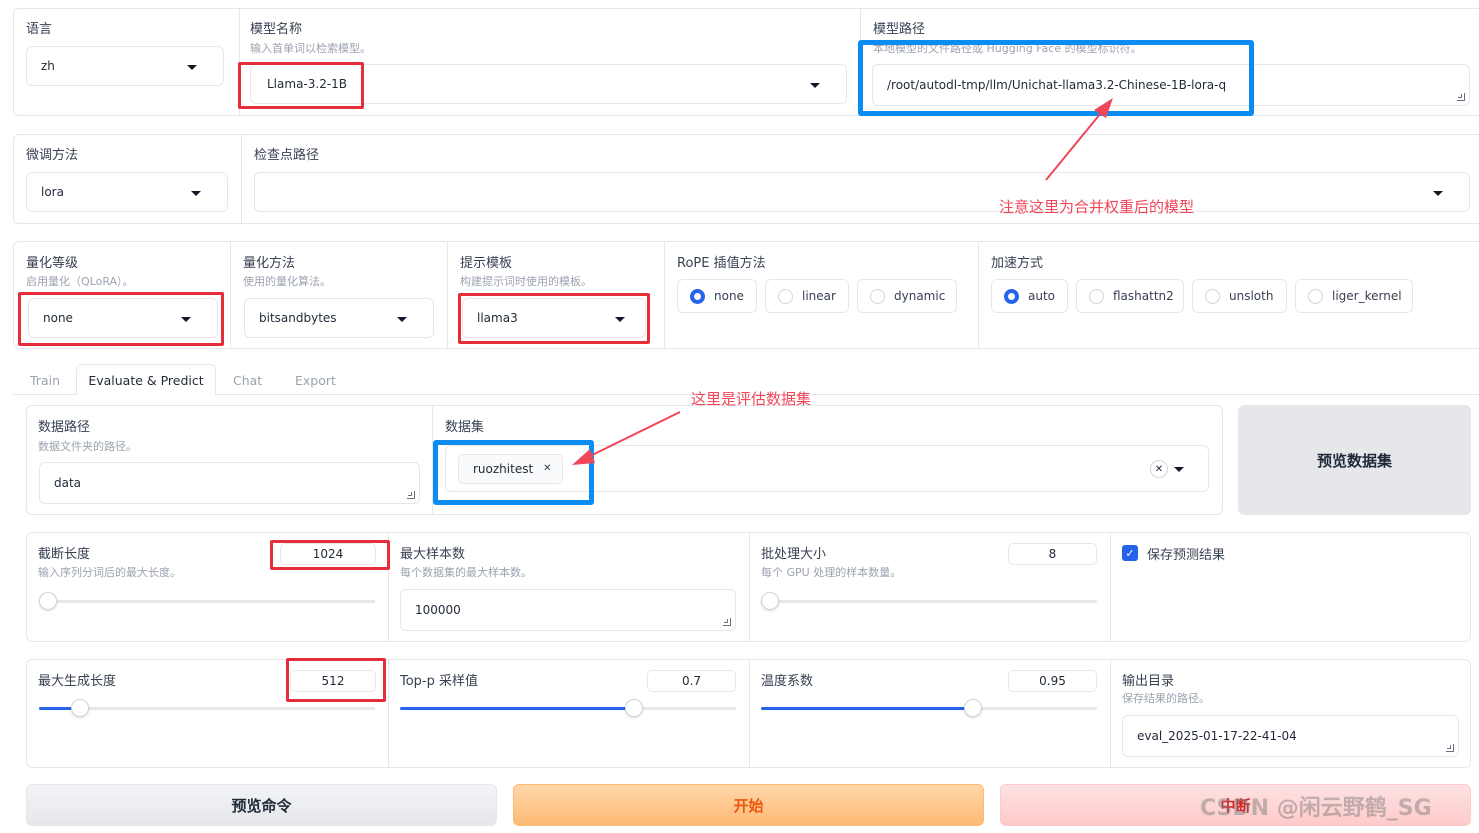 Image resolution: width=1479 pixels, height=833 pixels. Describe the element at coordinates (1097, 207) in the screenshot. I see `merged-model-note: 注意这里为合并权重后的模型` at that location.